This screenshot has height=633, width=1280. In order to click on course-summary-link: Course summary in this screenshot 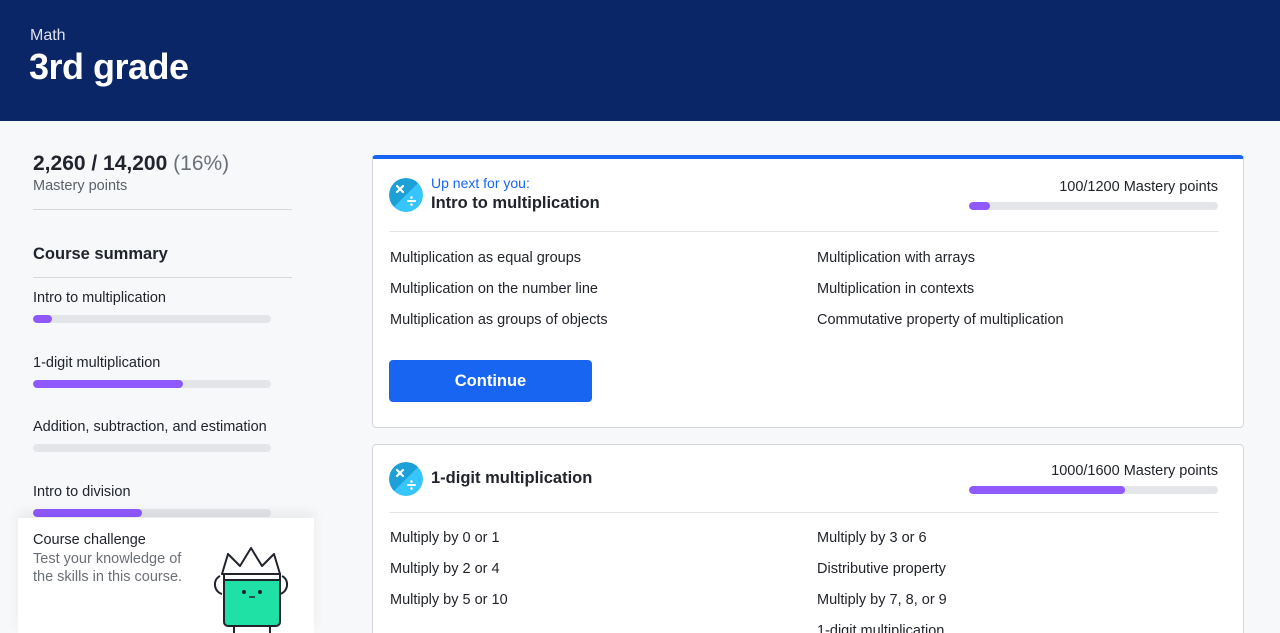, I will do `click(163, 254)`.